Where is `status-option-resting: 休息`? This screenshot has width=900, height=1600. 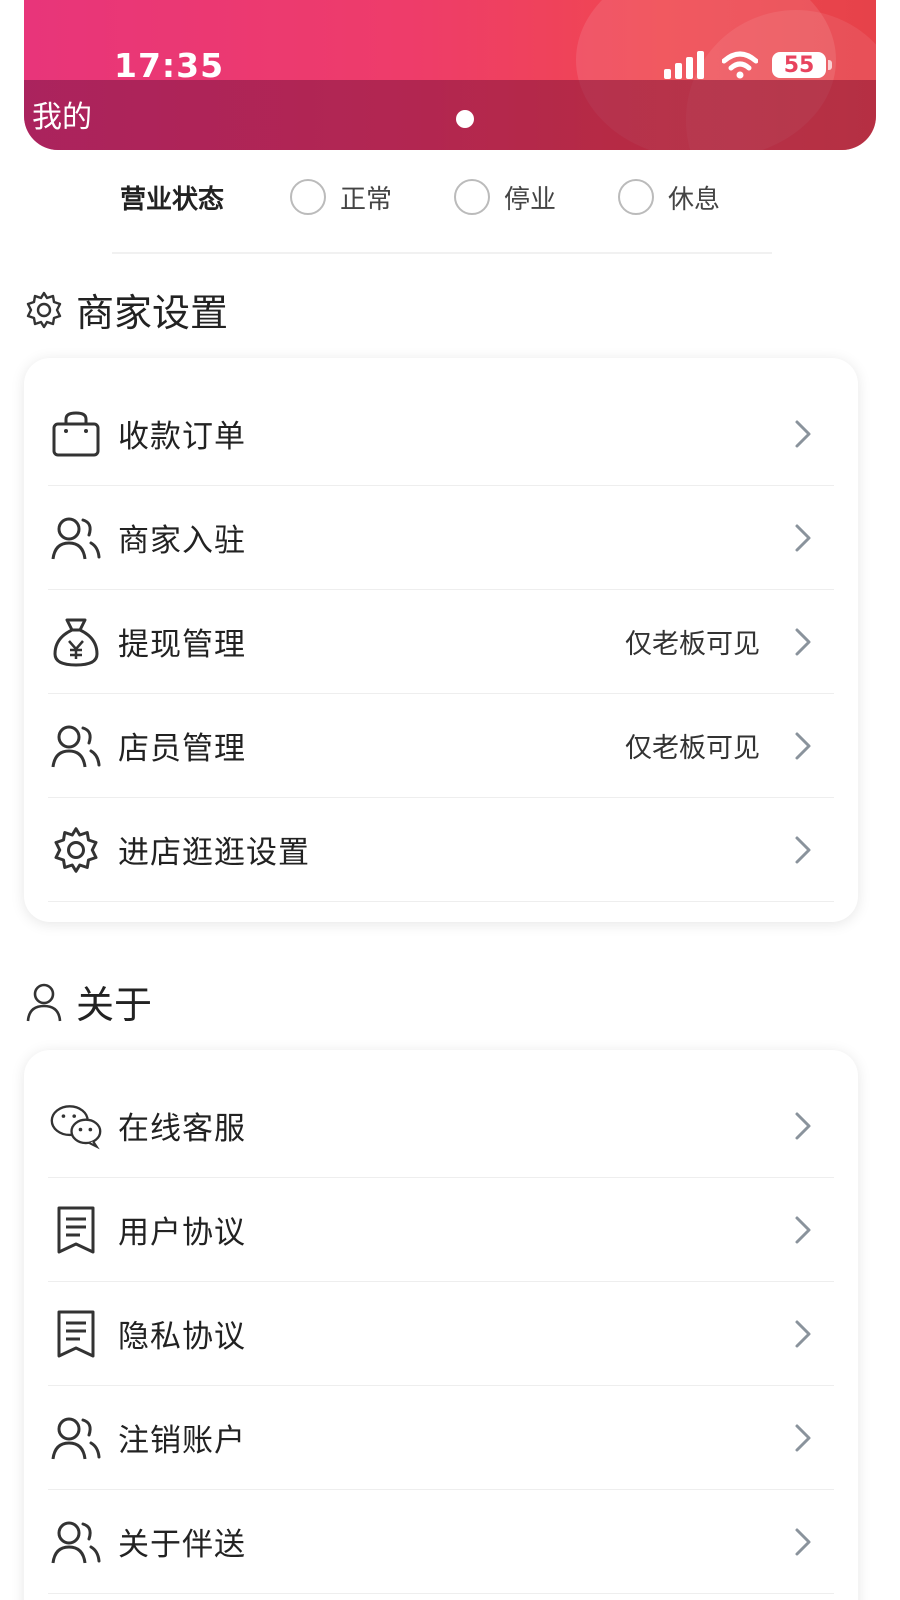
status-option-resting: 休息 is located at coordinates (669, 197).